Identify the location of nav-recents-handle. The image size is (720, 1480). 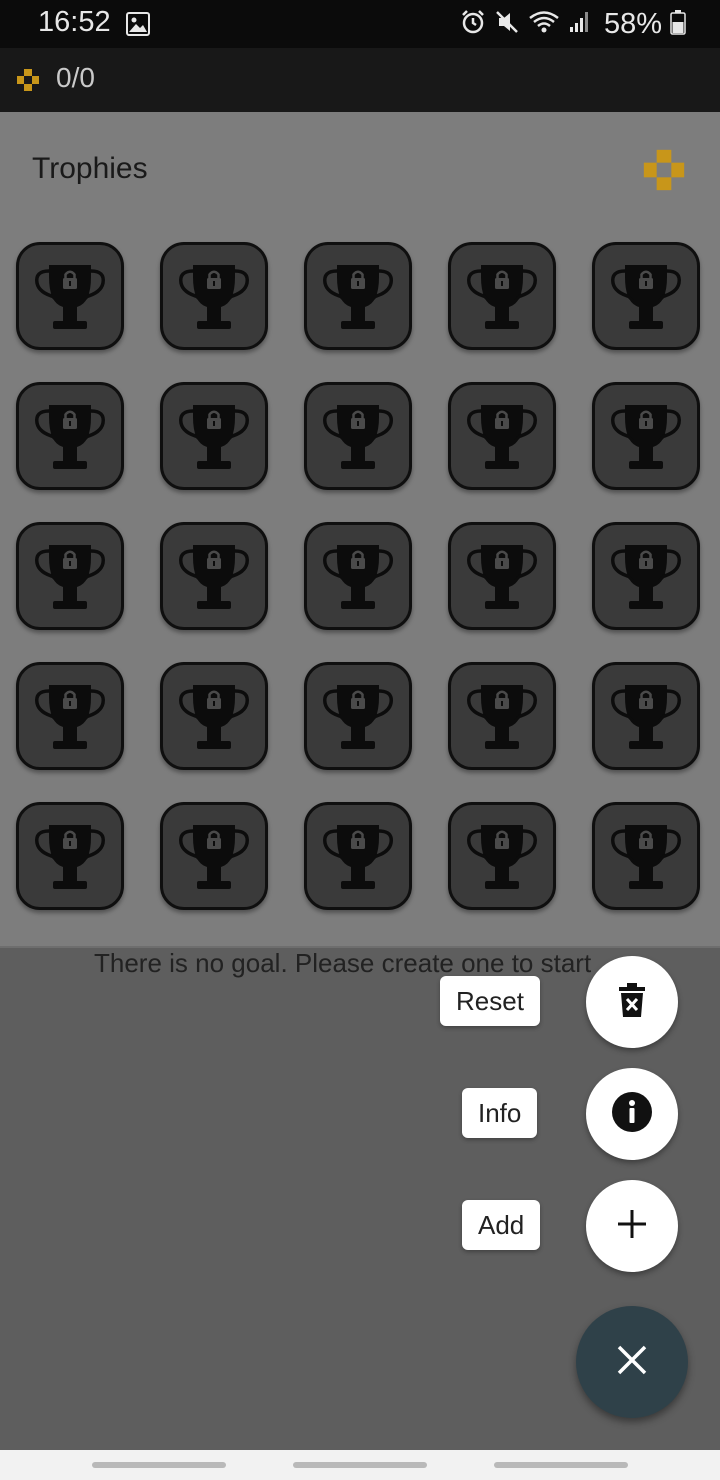
(159, 1465).